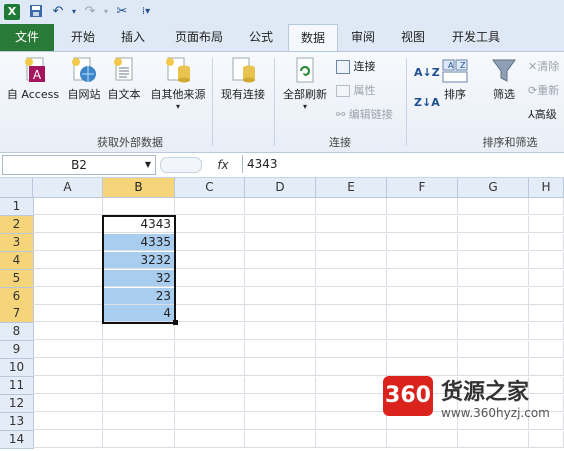 Image resolution: width=564 pixels, height=451 pixels. Describe the element at coordinates (280, 224) in the screenshot. I see `cell-d2` at that location.